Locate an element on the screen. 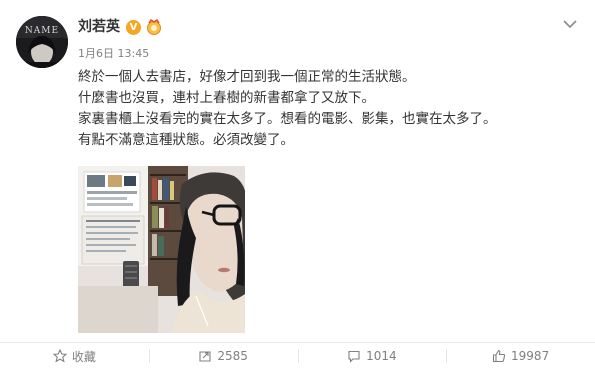 This screenshot has width=595, height=369. avatar-text: NAME is located at coordinates (42, 31).